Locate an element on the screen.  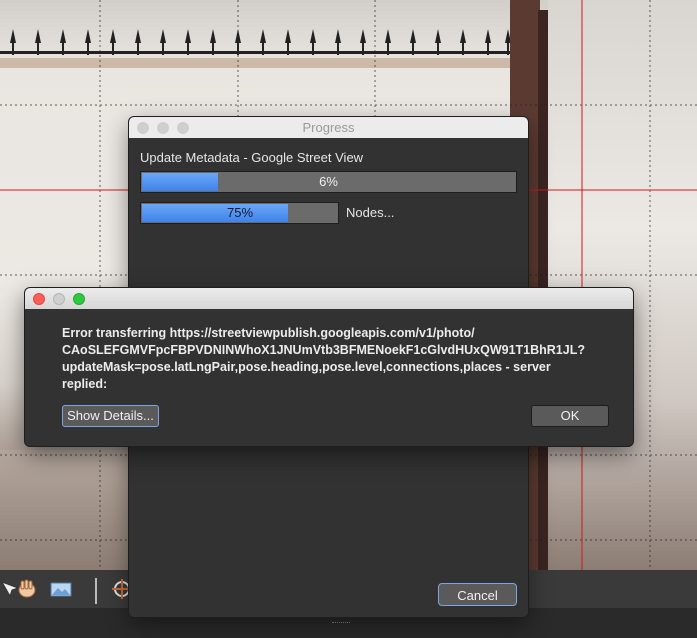
sub-progress-text: 75% is located at coordinates (240, 212).